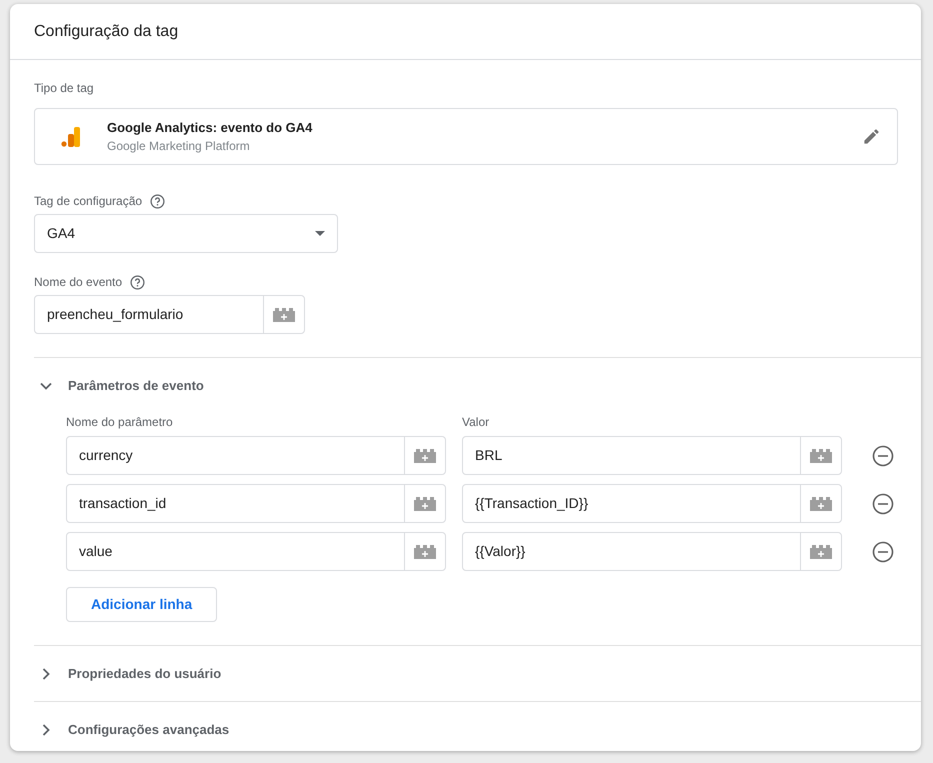 The width and height of the screenshot is (933, 763). What do you see at coordinates (256, 551) in the screenshot?
I see `parameter-name-field: value` at bounding box center [256, 551].